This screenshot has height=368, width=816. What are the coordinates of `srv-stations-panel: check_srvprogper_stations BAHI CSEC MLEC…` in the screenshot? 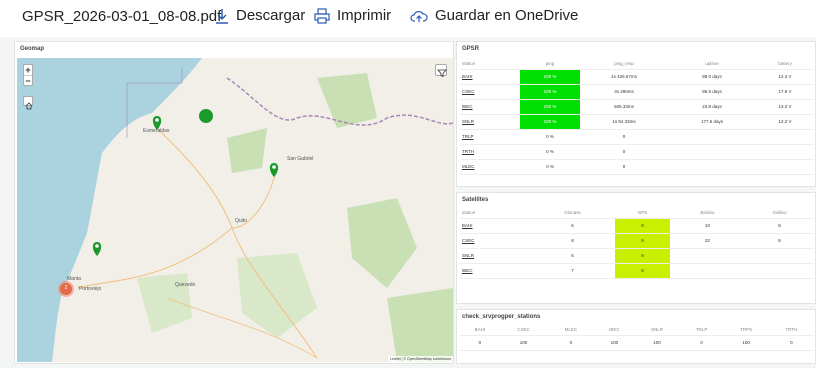 It's located at (636, 336).